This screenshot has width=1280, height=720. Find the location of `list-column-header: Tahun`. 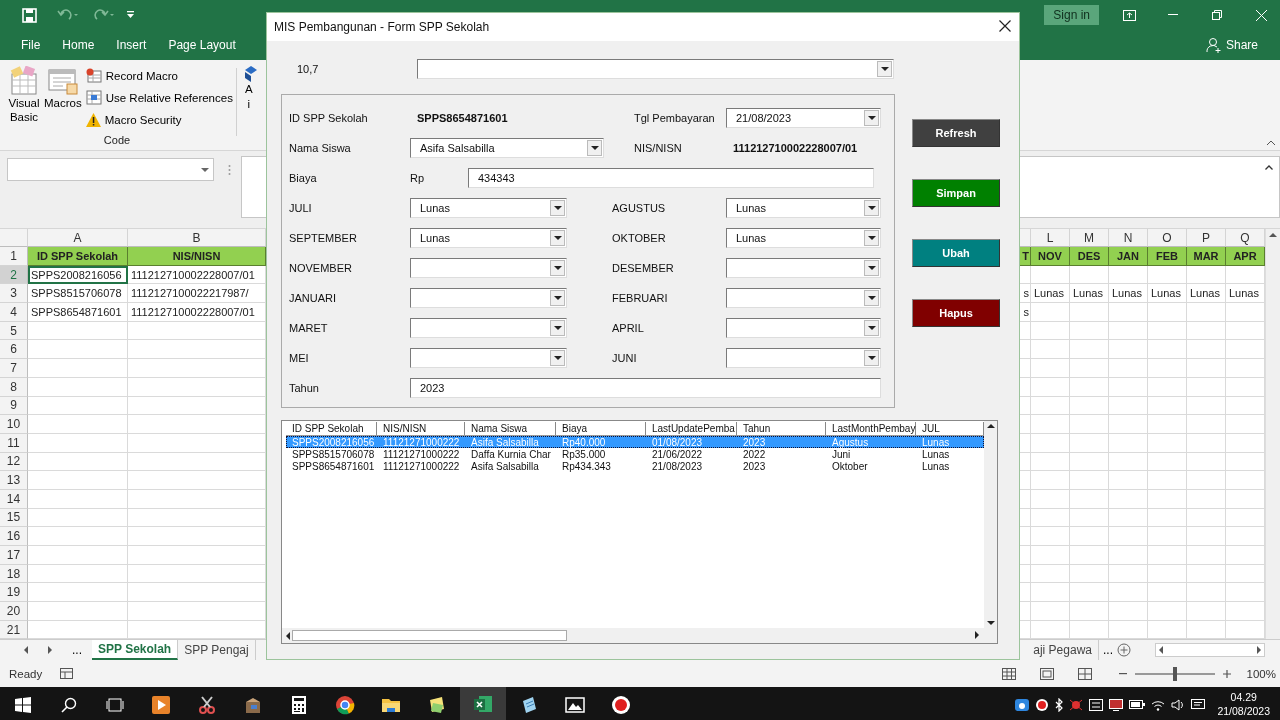

list-column-header: Tahun is located at coordinates (781, 428).